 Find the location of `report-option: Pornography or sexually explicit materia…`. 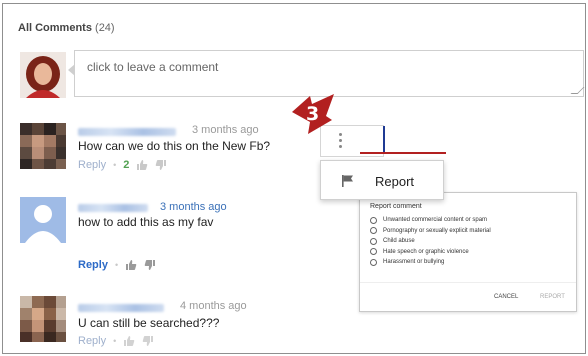

report-option: Pornography or sexually explicit materia… is located at coordinates (430, 231).